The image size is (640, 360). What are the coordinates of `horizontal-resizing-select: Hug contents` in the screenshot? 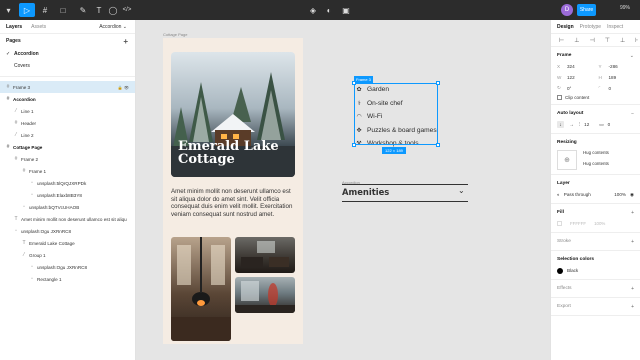 It's located at (596, 152).